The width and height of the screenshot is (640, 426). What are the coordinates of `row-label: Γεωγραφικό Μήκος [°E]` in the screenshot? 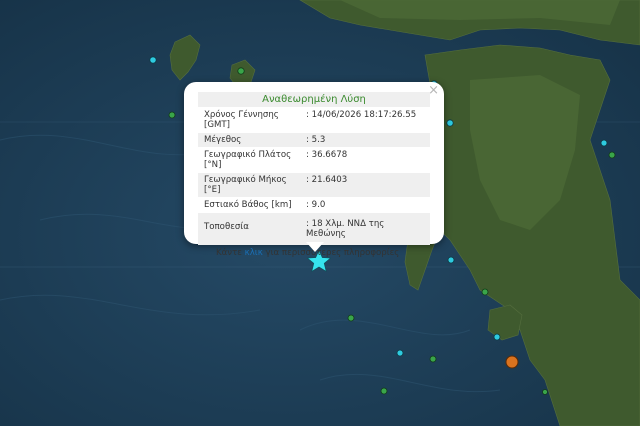 It's located at (245, 185).